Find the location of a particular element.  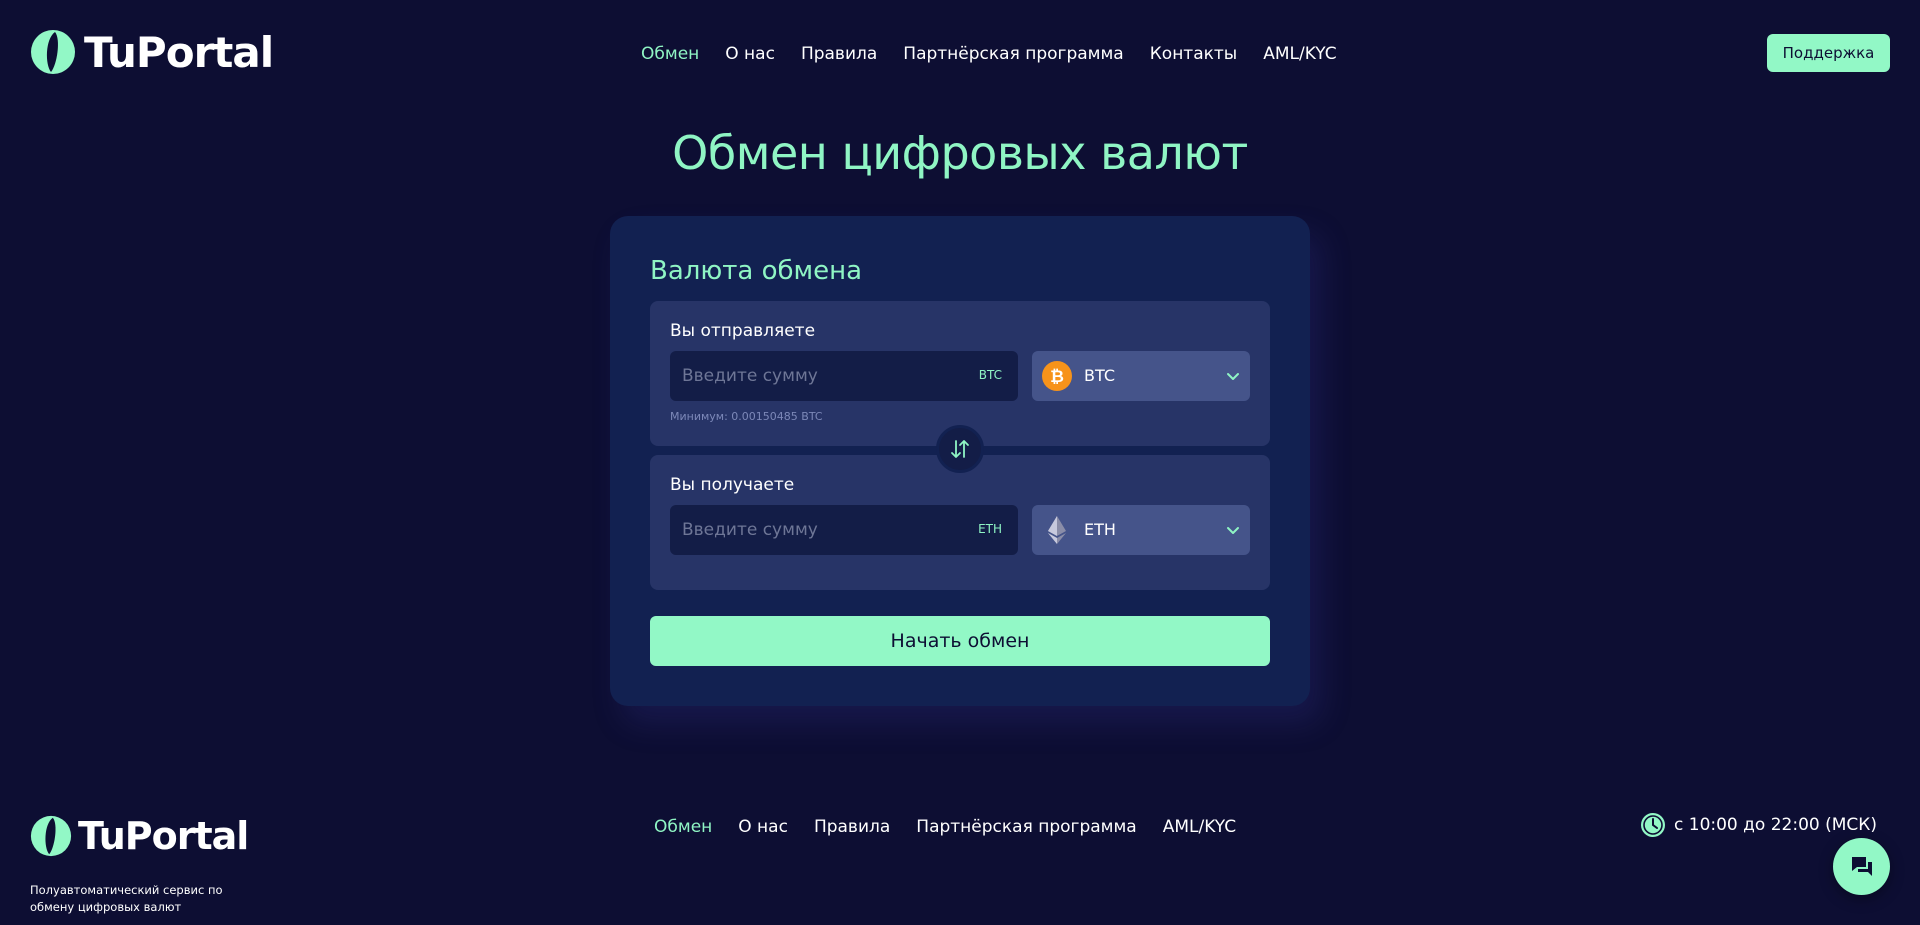

working-hours: с 10:00 до 22:00 (МСК) is located at coordinates (1758, 825).